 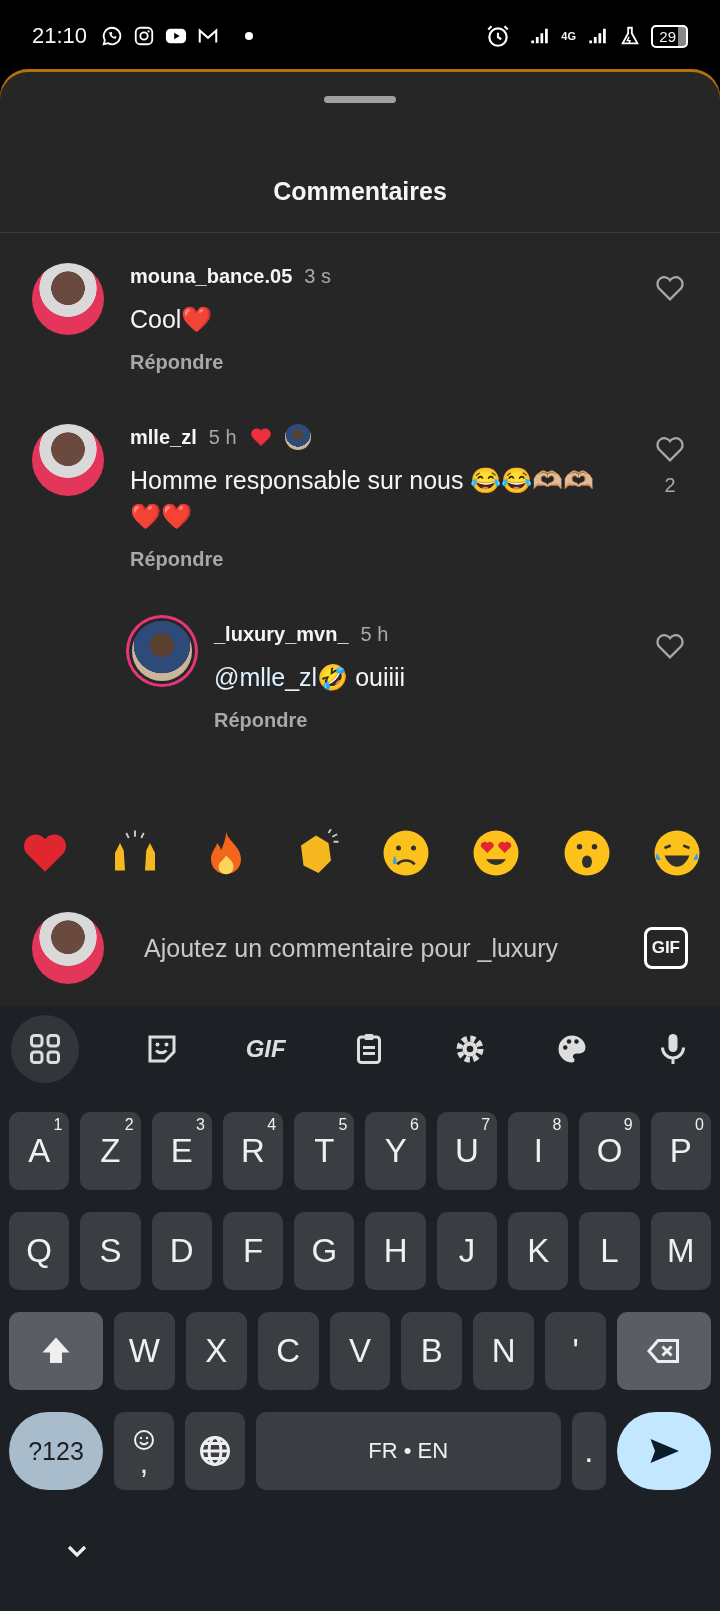 What do you see at coordinates (360, 99) in the screenshot?
I see `drag-handle` at bounding box center [360, 99].